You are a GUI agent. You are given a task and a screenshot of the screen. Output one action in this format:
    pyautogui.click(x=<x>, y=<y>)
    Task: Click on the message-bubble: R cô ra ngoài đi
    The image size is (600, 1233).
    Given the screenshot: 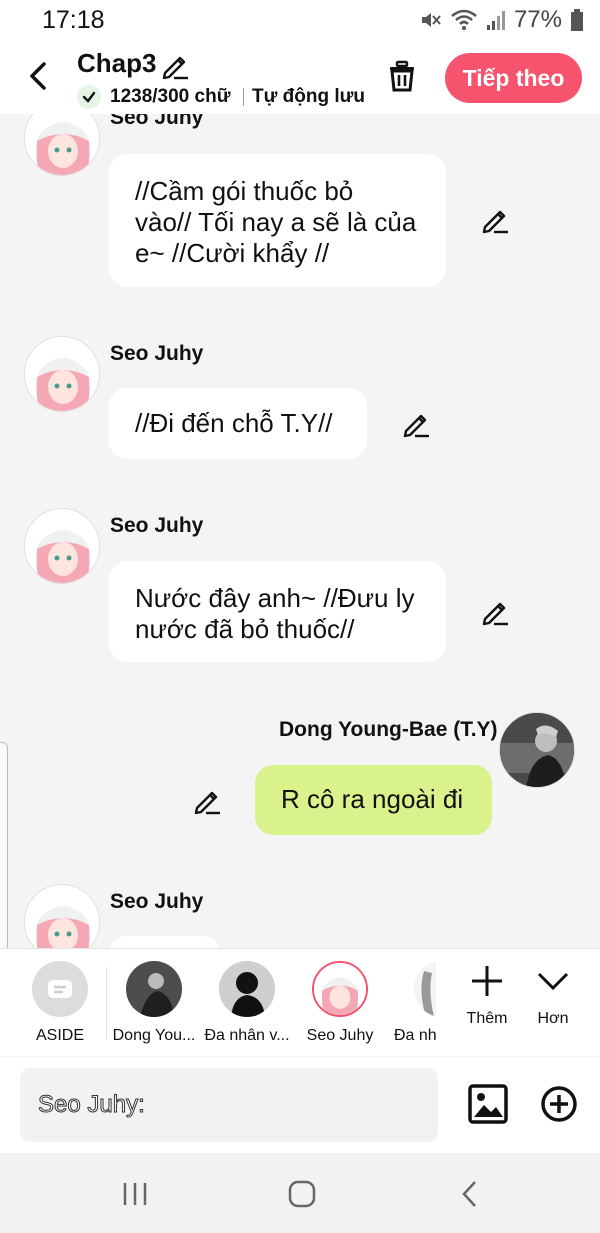 What is the action you would take?
    pyautogui.click(x=373, y=800)
    